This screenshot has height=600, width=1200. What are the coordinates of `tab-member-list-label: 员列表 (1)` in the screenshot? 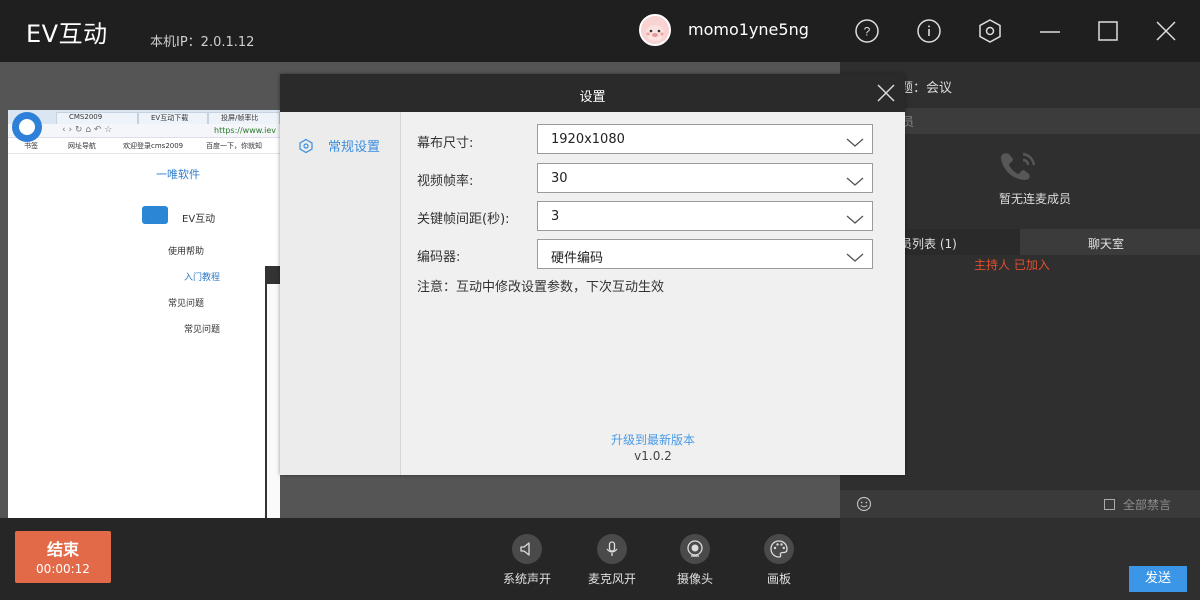 It's located at (928, 244).